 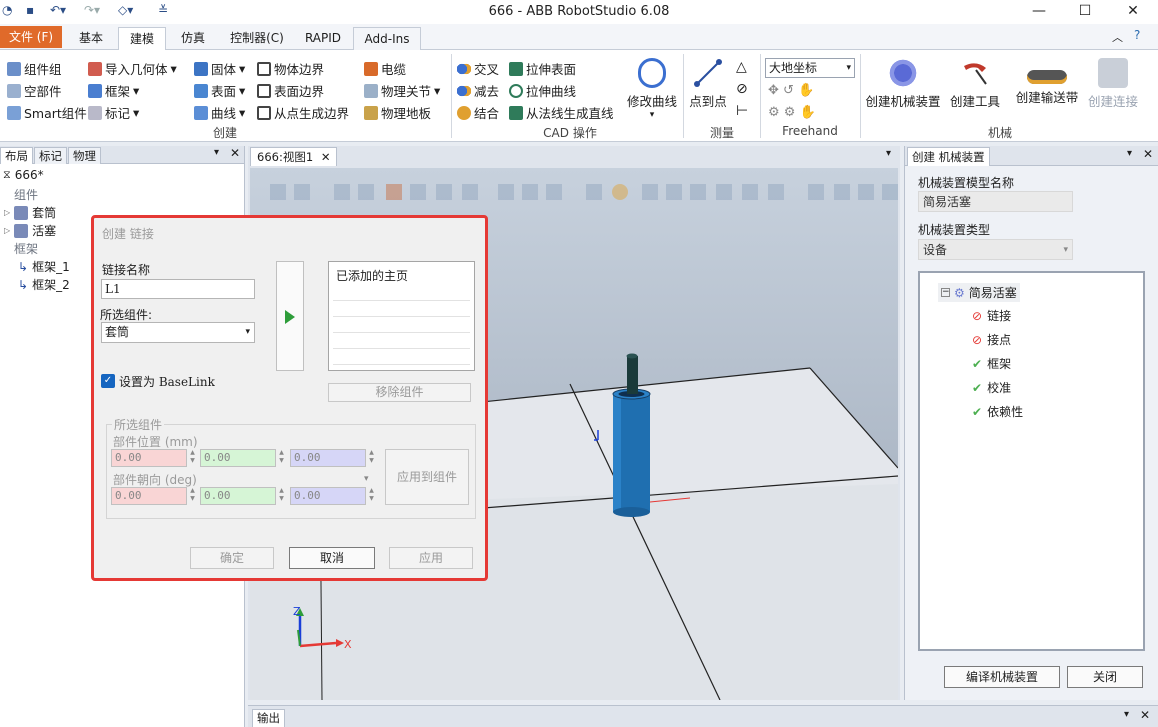 I want to click on create-connection-button: 创建连接, so click(x=1113, y=84).